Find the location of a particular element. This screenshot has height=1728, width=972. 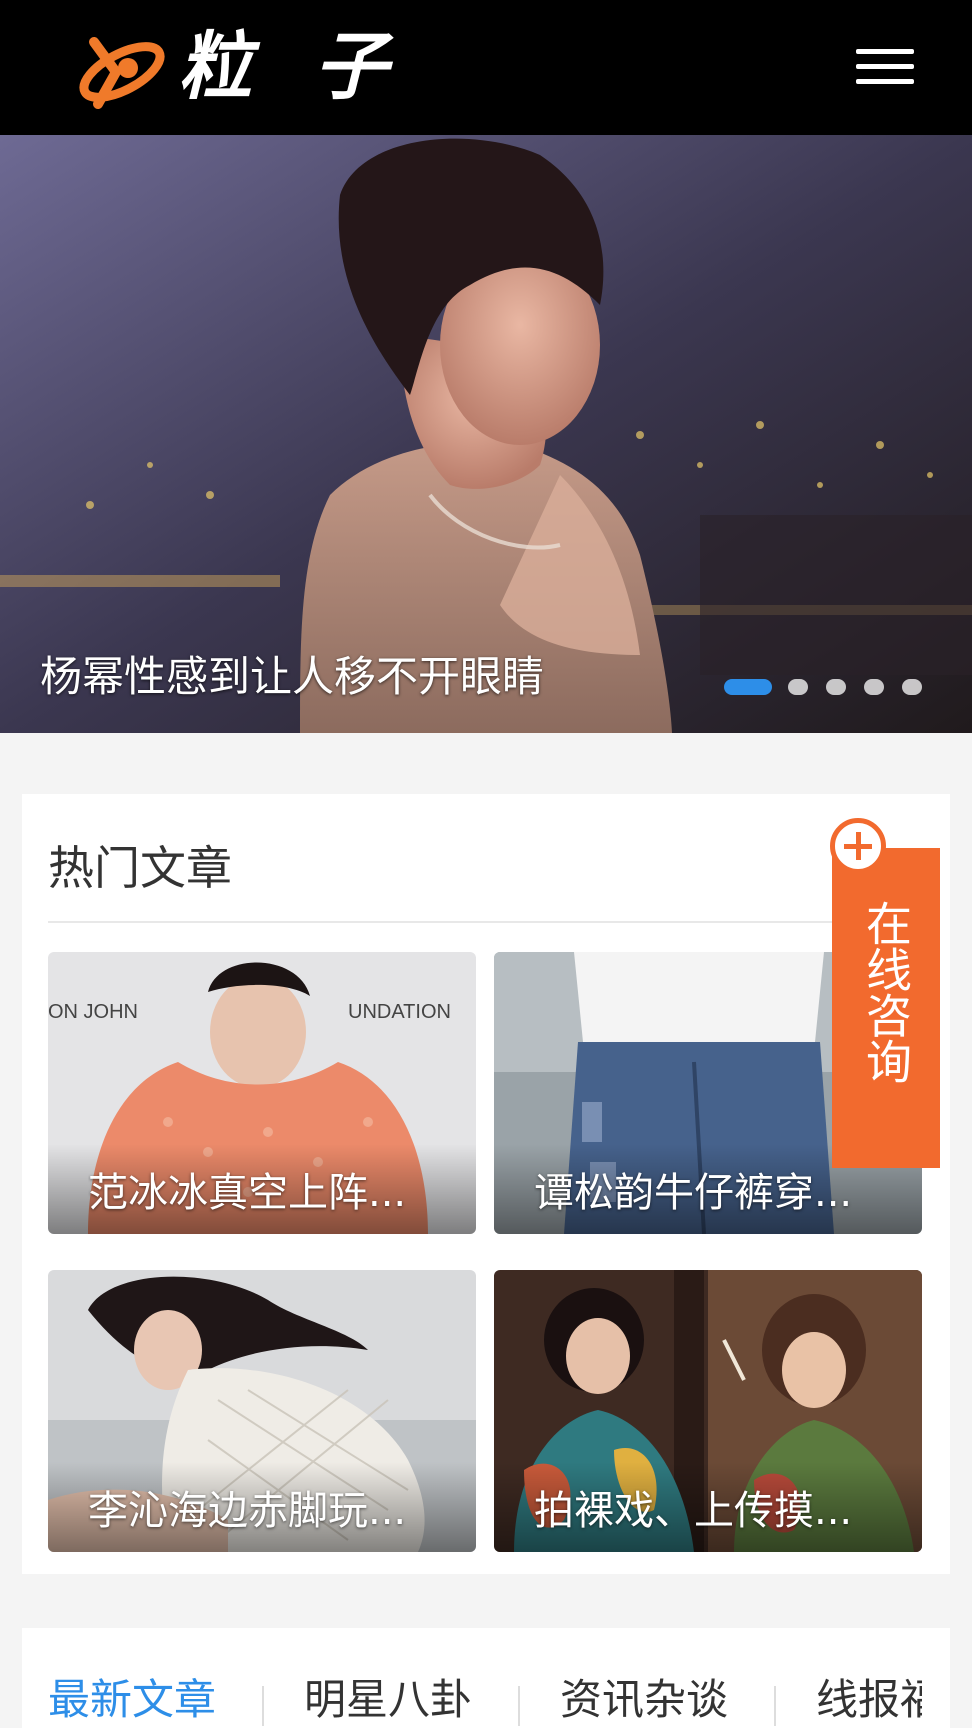

tabs-scroll-area: 最新文章 明星八卦 资讯杂谈 线报福 is located at coordinates (472, 1678).